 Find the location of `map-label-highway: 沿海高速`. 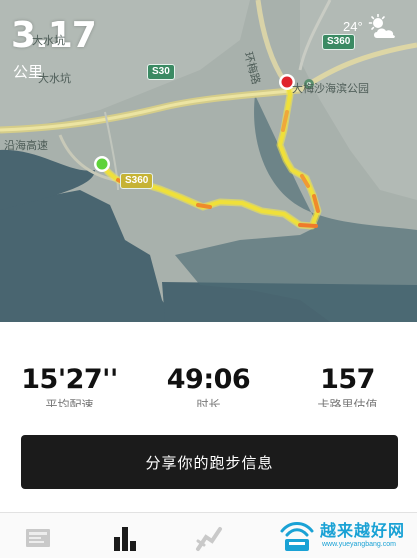

map-label-highway: 沿海高速 is located at coordinates (26, 146).